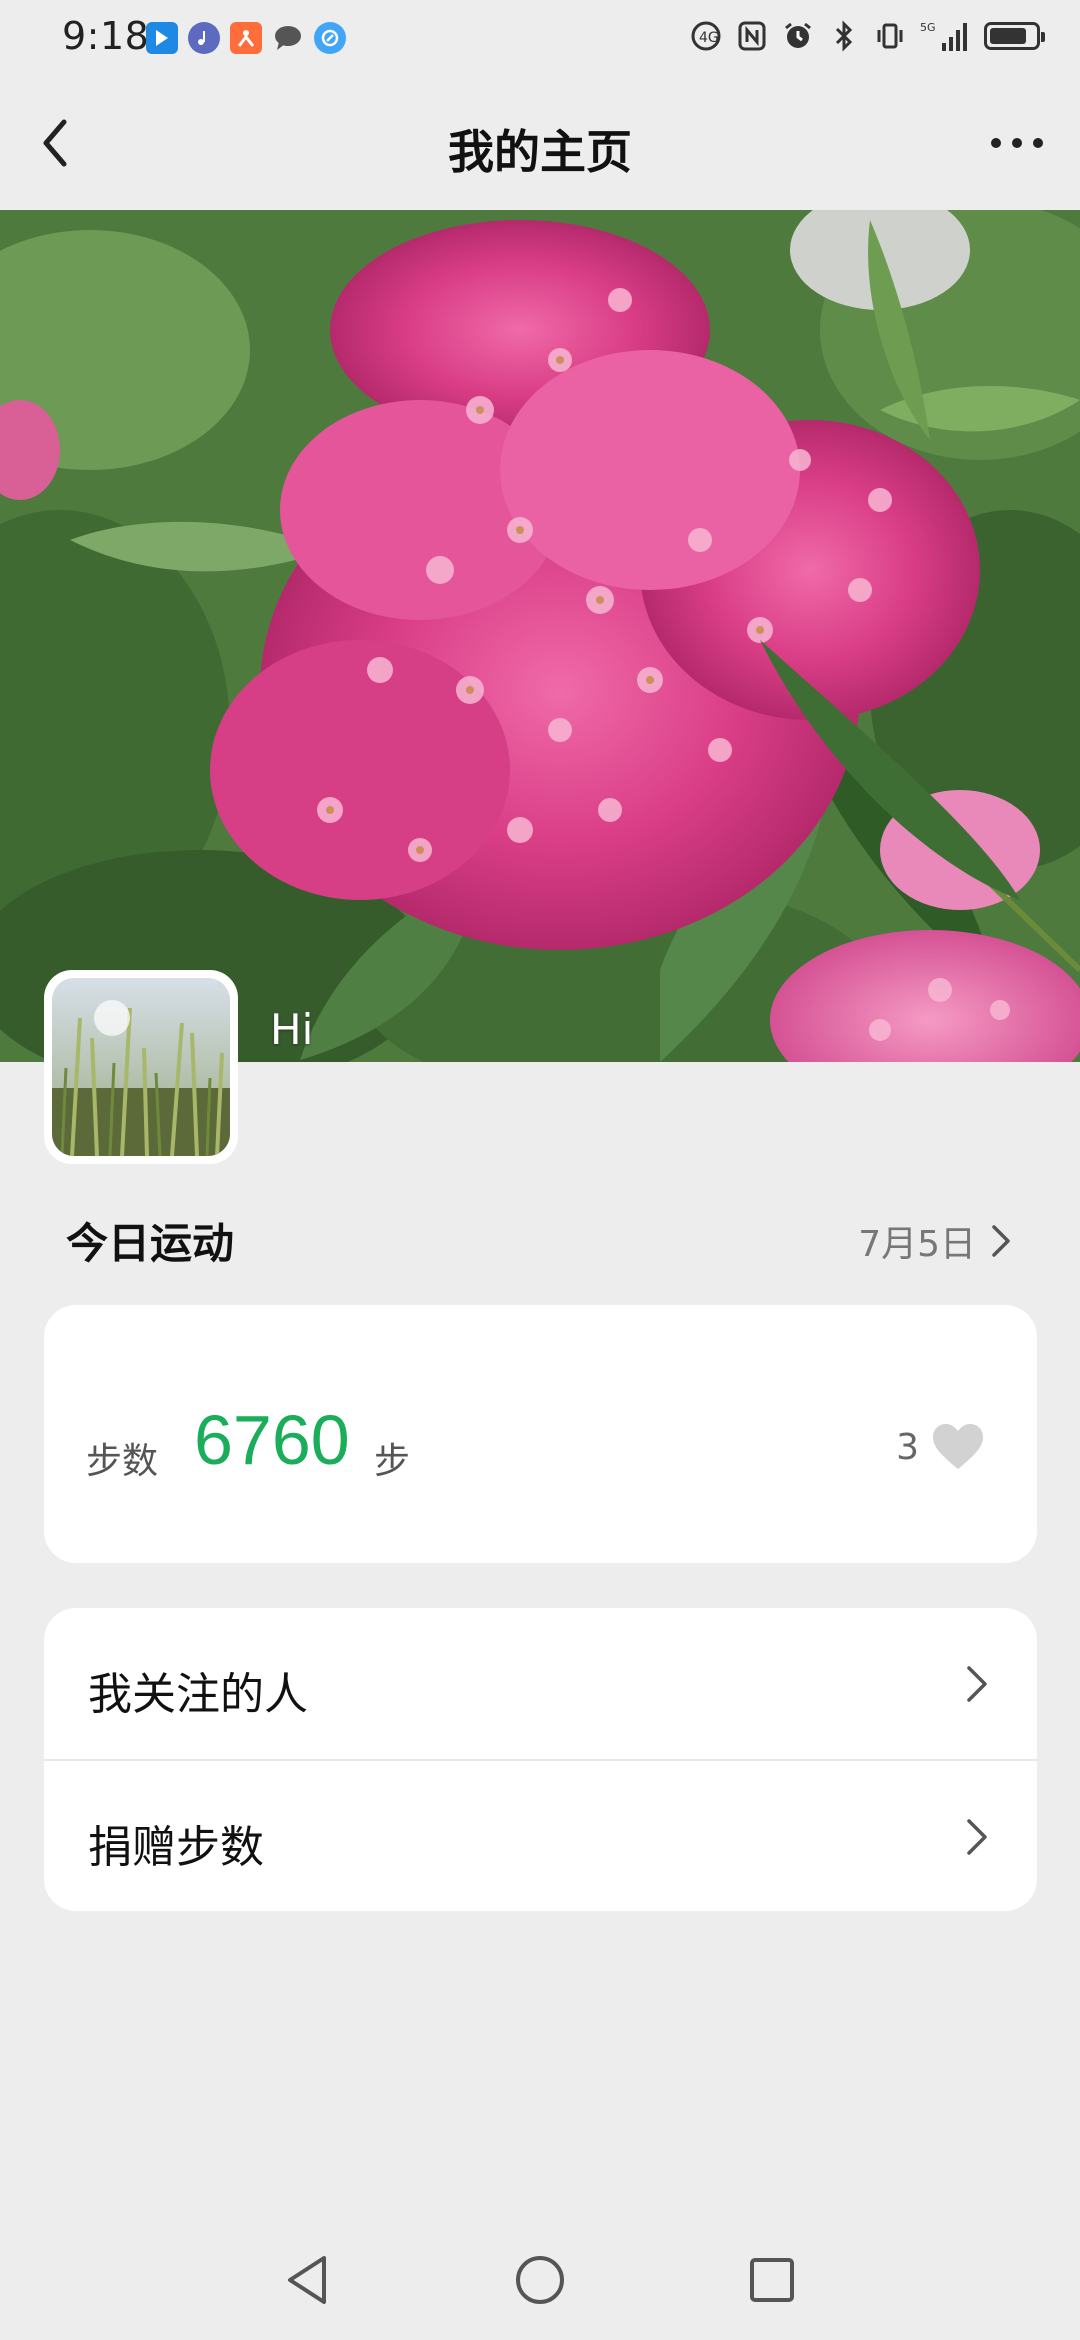  I want to click on more-button, so click(1017, 143).